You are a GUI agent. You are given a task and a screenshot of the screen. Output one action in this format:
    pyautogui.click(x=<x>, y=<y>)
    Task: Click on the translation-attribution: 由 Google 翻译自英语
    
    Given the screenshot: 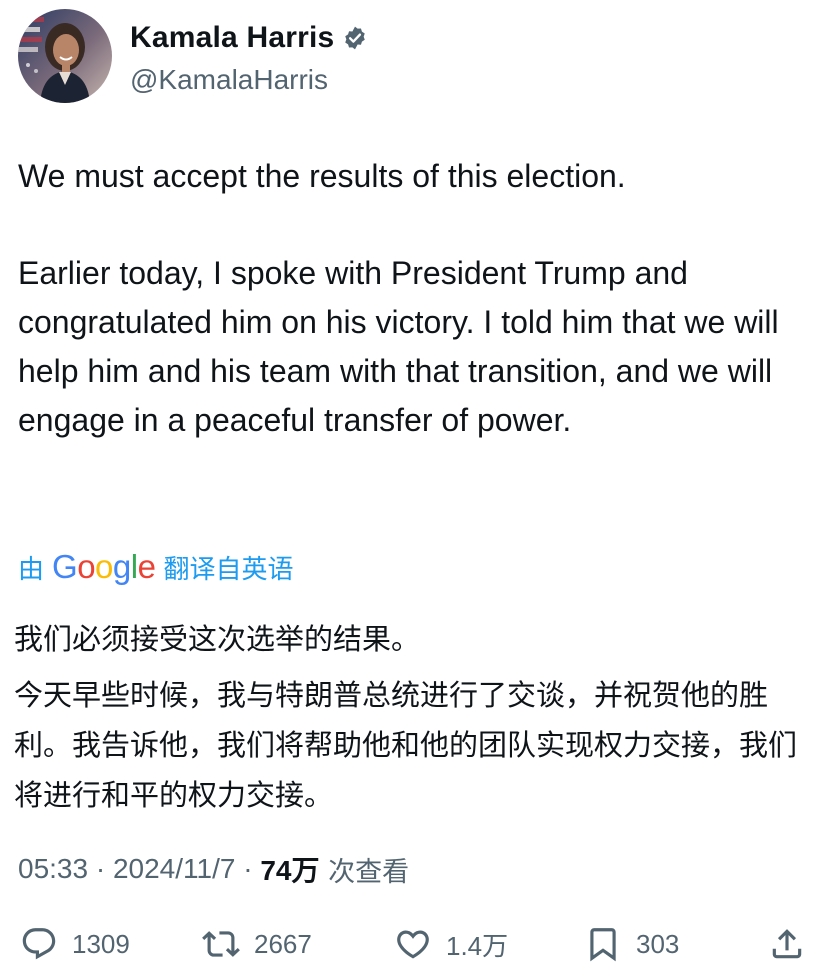 What is the action you would take?
    pyautogui.click(x=155, y=567)
    